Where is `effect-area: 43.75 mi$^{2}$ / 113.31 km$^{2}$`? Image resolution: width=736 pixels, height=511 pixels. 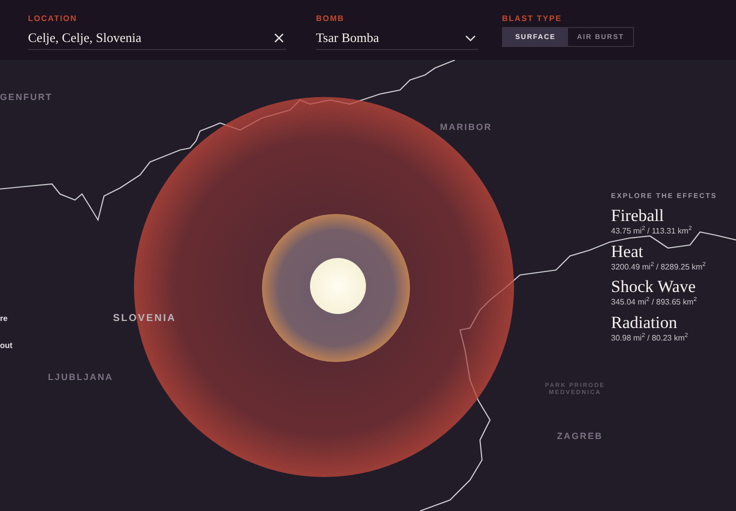
effect-area: 43.75 mi$^{2}$ / 113.31 km$^{2}$ is located at coordinates (673, 231).